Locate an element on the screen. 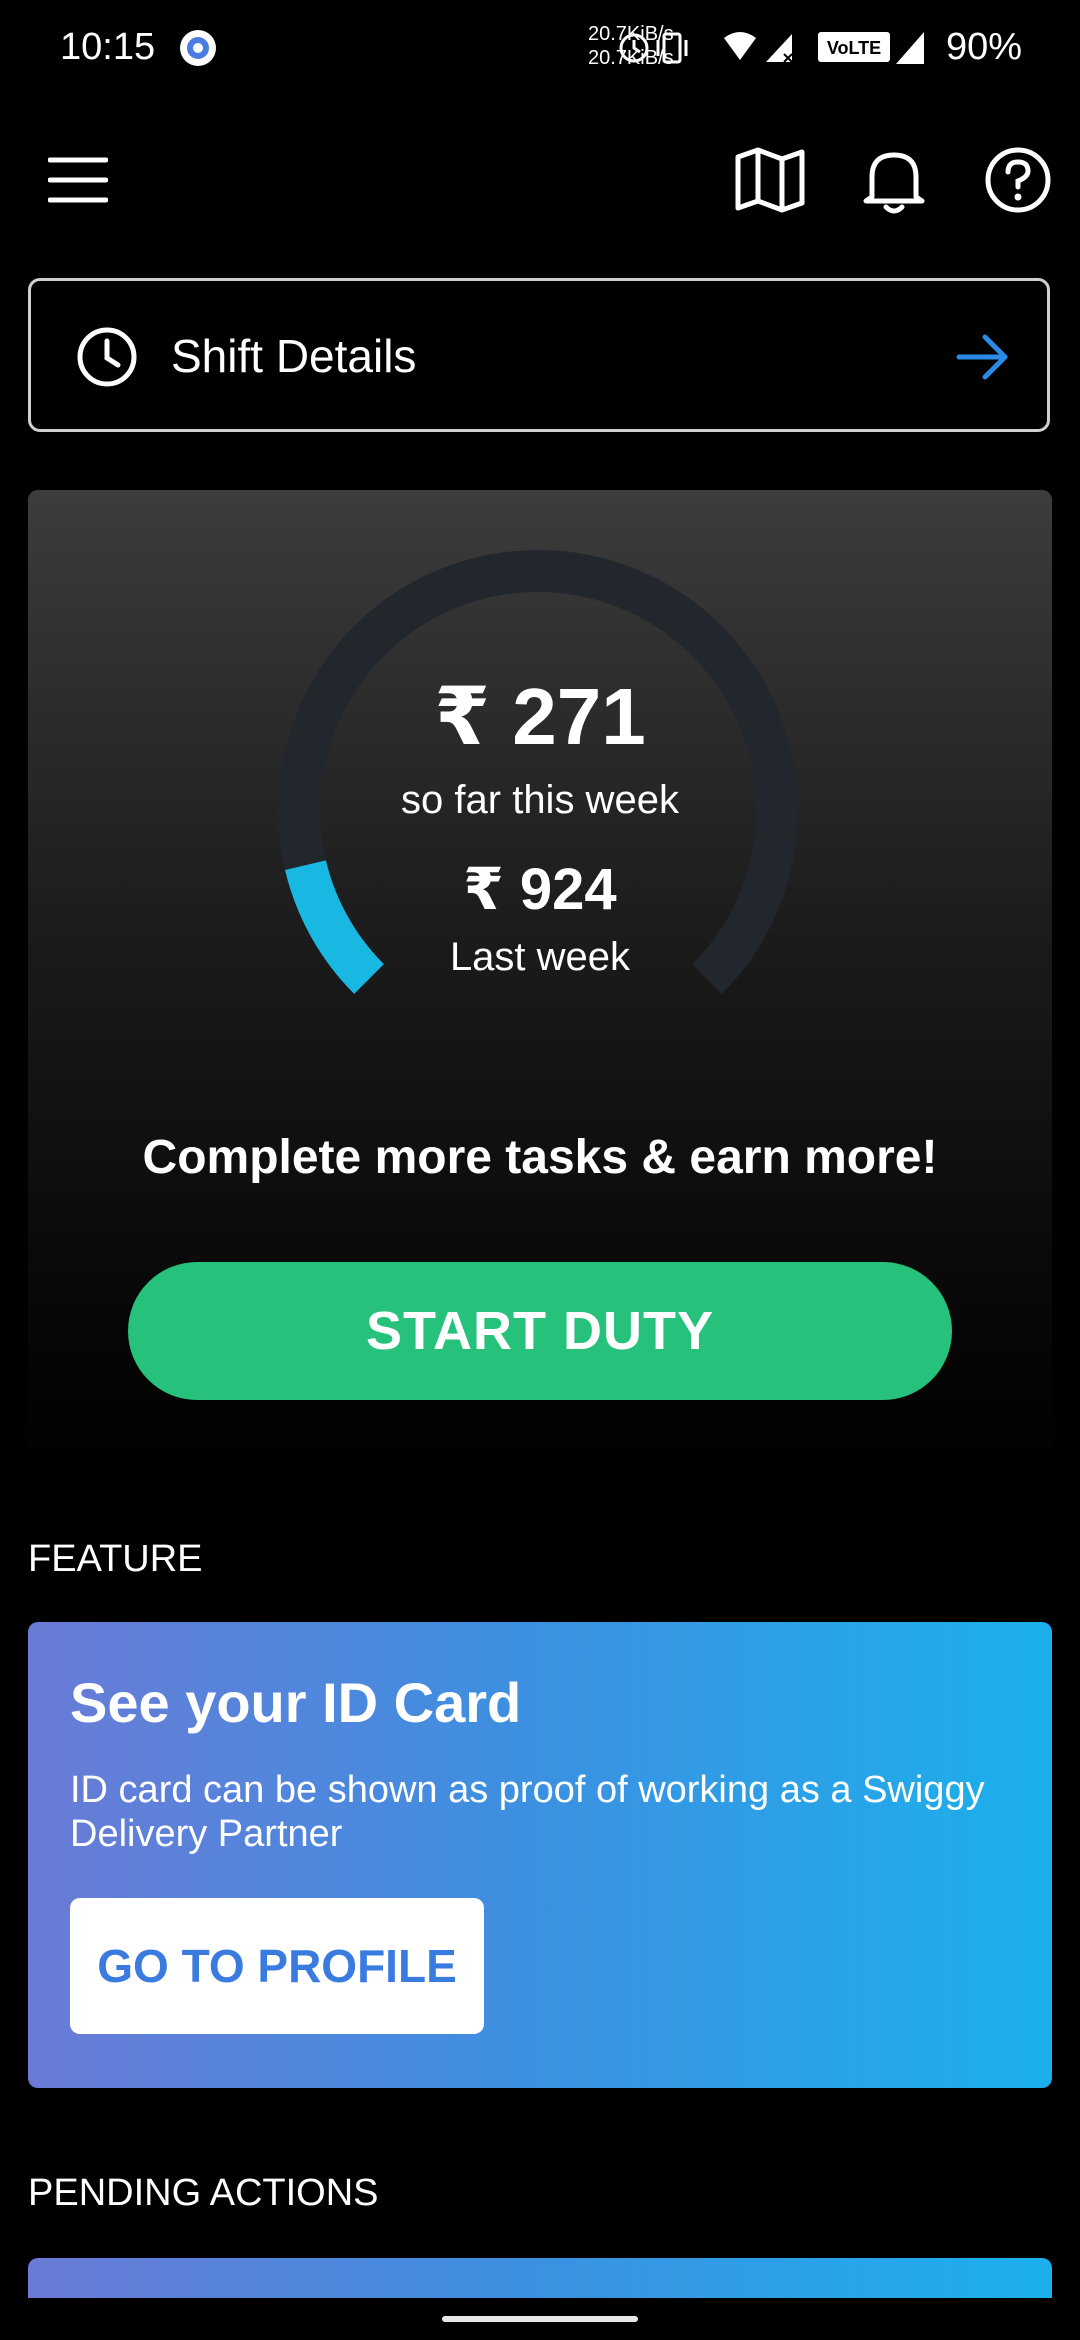 The image size is (1080, 2340). home-gesture-handle is located at coordinates (540, 2319).